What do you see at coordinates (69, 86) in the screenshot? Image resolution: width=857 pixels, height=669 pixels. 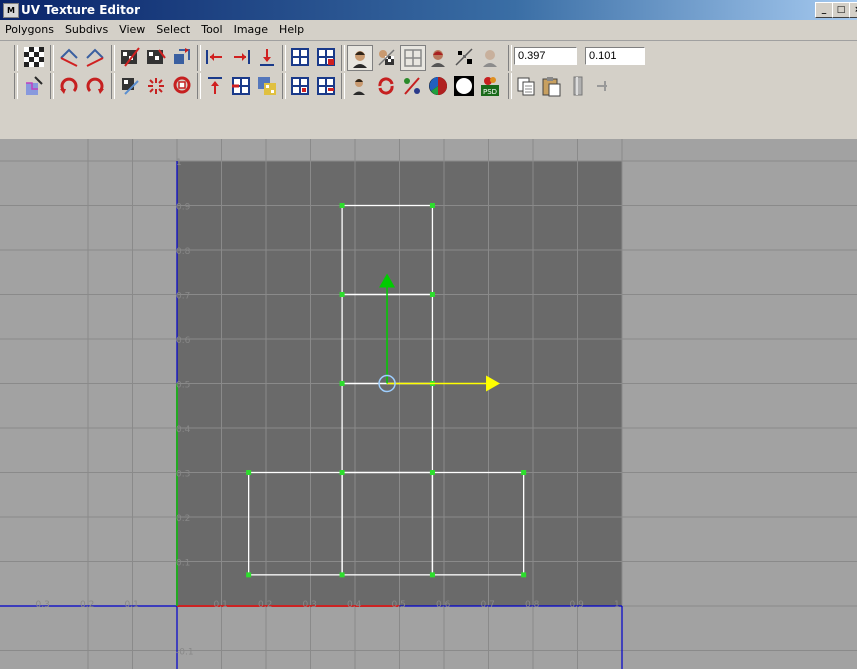 I see `rotate-ccw-icon` at bounding box center [69, 86].